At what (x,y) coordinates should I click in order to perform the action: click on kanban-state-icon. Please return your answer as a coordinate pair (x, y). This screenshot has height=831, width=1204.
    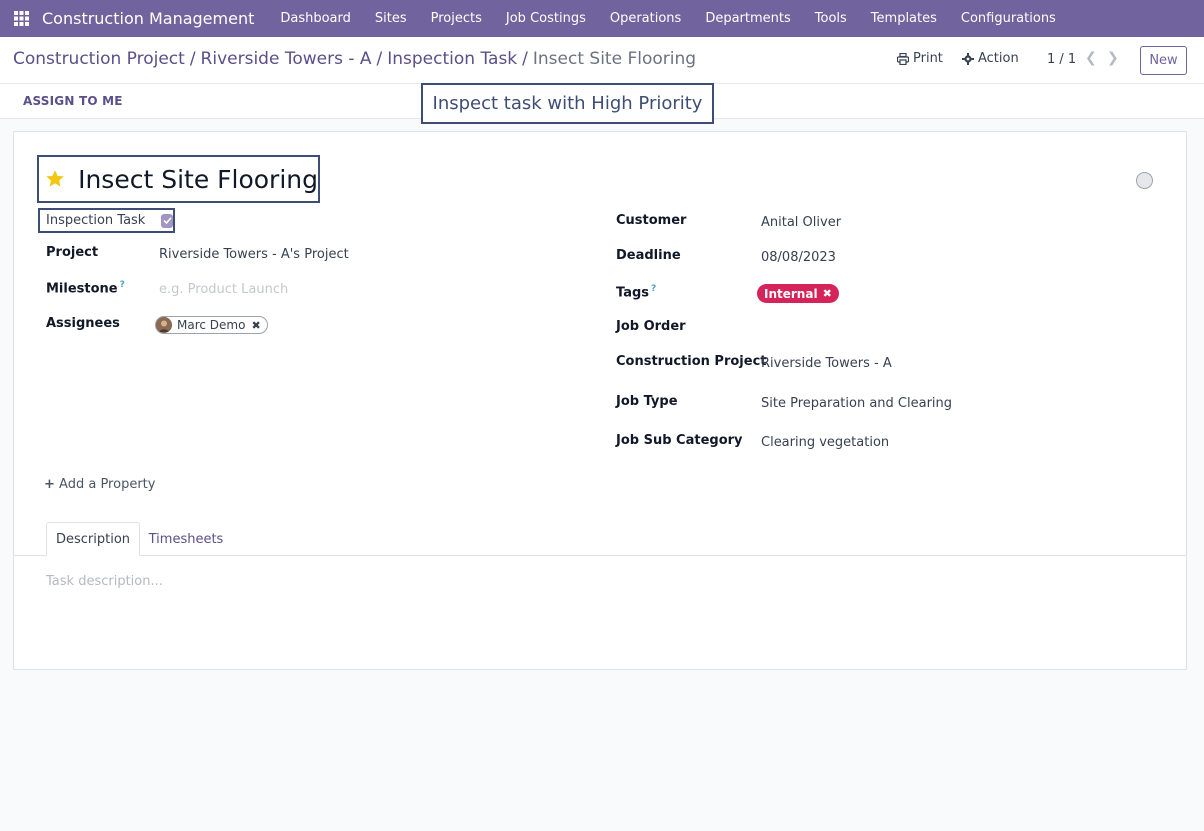
    Looking at the image, I should click on (1144, 180).